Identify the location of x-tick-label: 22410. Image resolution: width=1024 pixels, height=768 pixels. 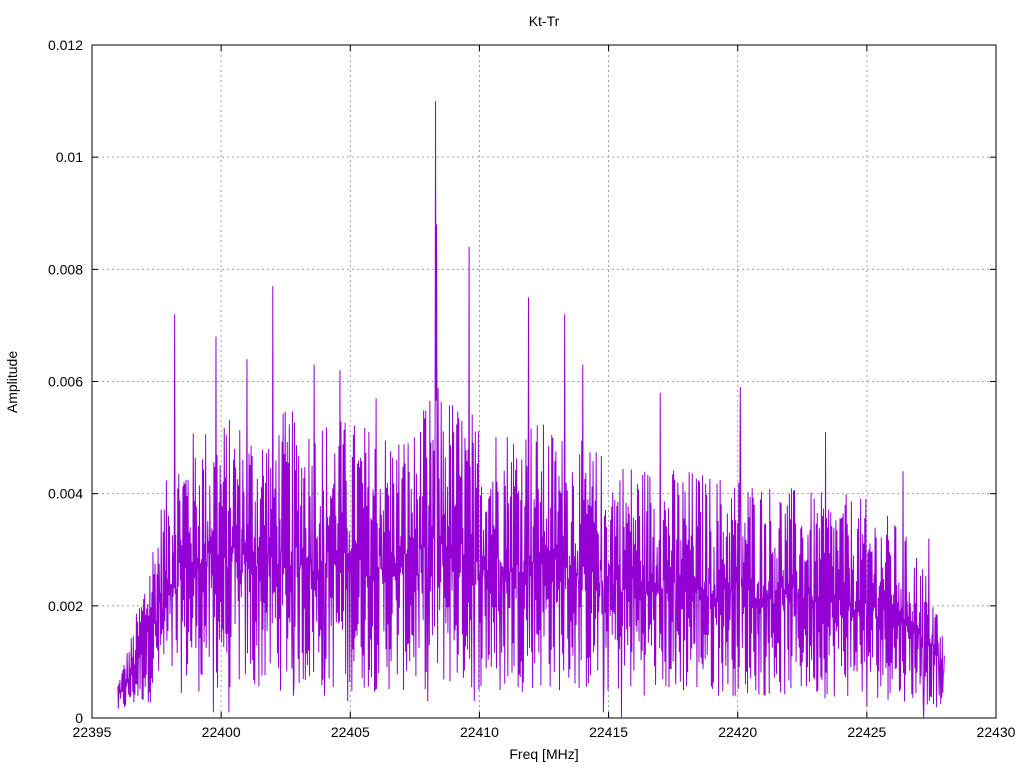
(479, 732).